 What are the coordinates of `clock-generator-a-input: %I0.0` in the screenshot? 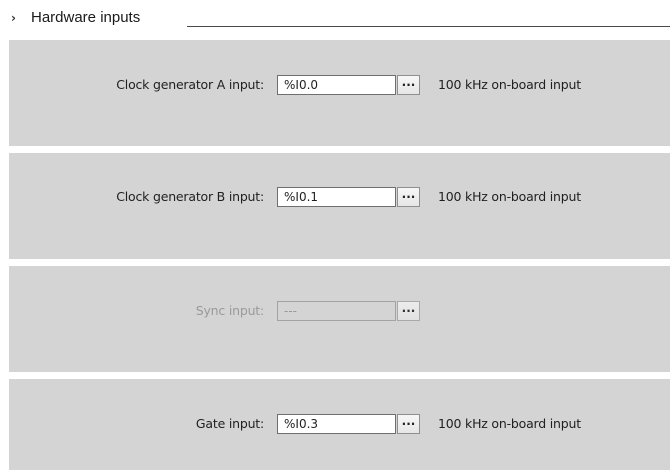 It's located at (336, 85).